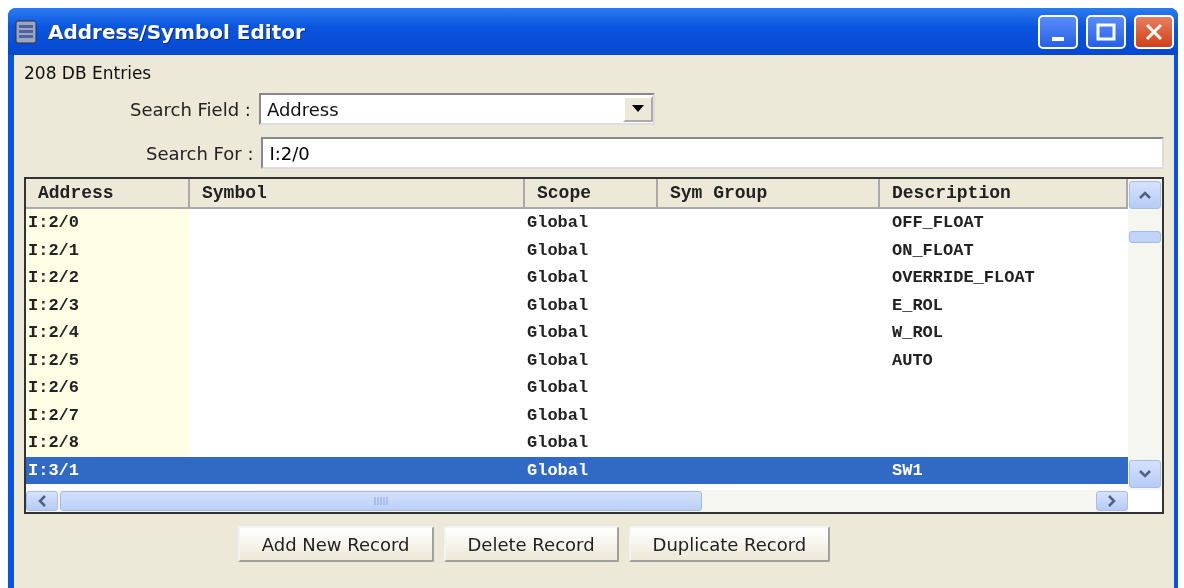  What do you see at coordinates (200, 153) in the screenshot?
I see `field-label: Search For :` at bounding box center [200, 153].